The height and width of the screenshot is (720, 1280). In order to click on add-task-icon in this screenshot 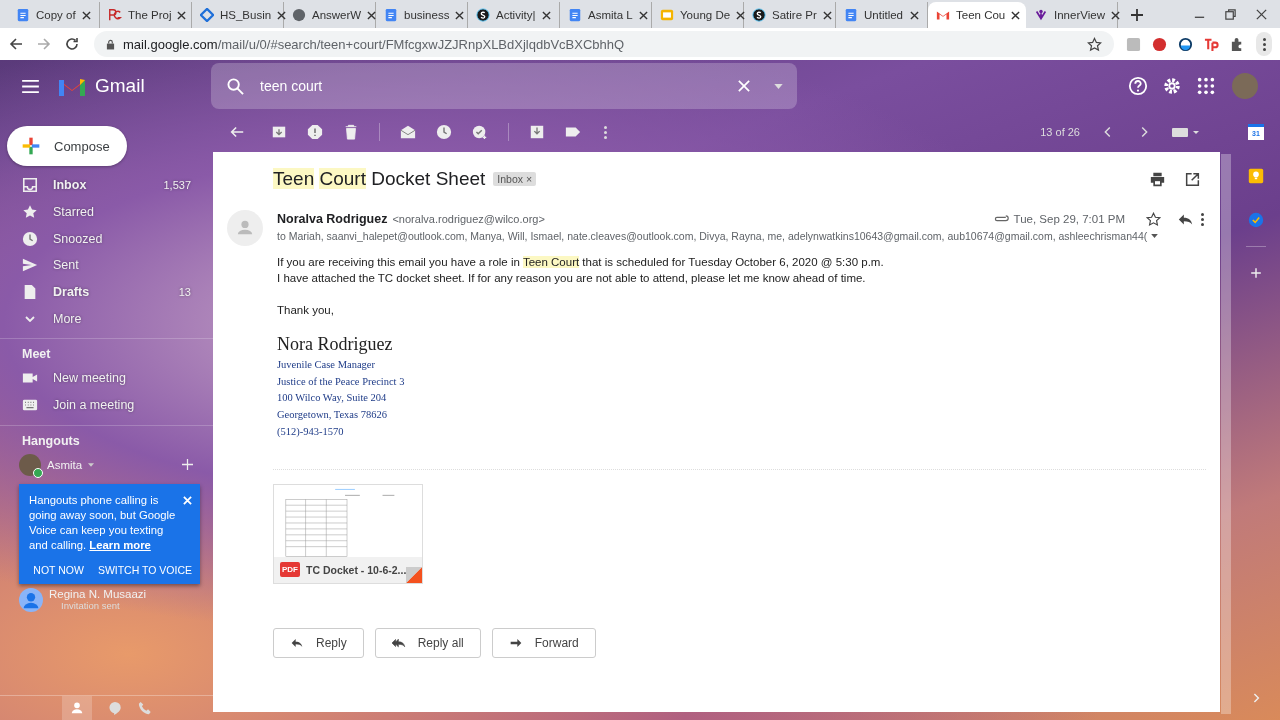, I will do `click(480, 132)`.